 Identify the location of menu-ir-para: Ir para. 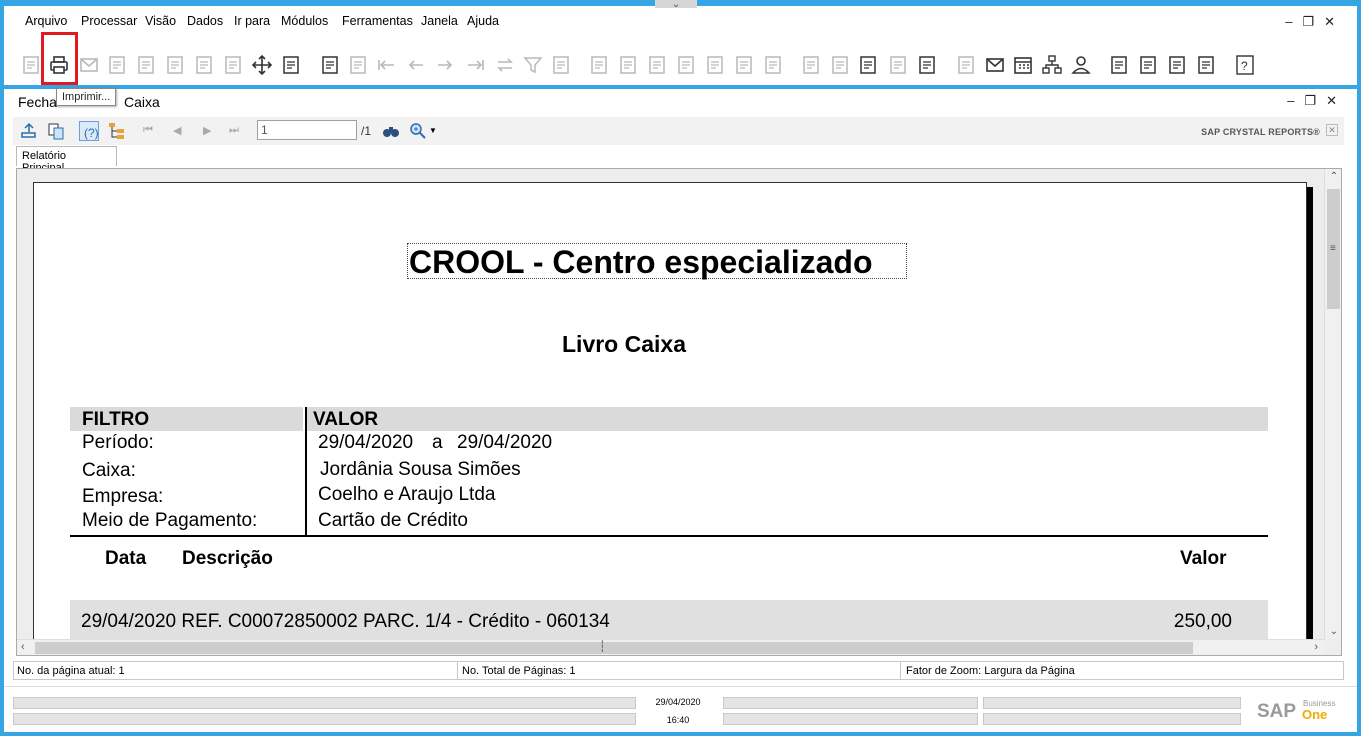
(252, 21).